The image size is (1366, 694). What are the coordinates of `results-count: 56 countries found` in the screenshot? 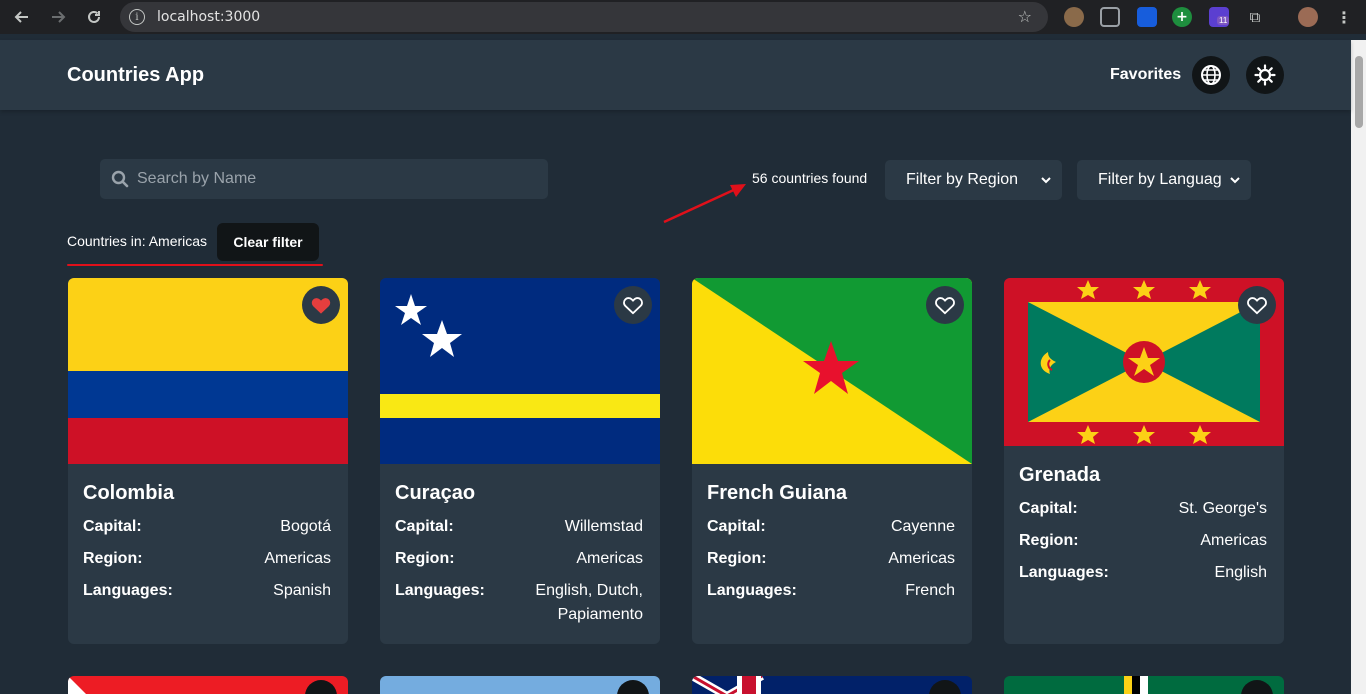 It's located at (810, 178).